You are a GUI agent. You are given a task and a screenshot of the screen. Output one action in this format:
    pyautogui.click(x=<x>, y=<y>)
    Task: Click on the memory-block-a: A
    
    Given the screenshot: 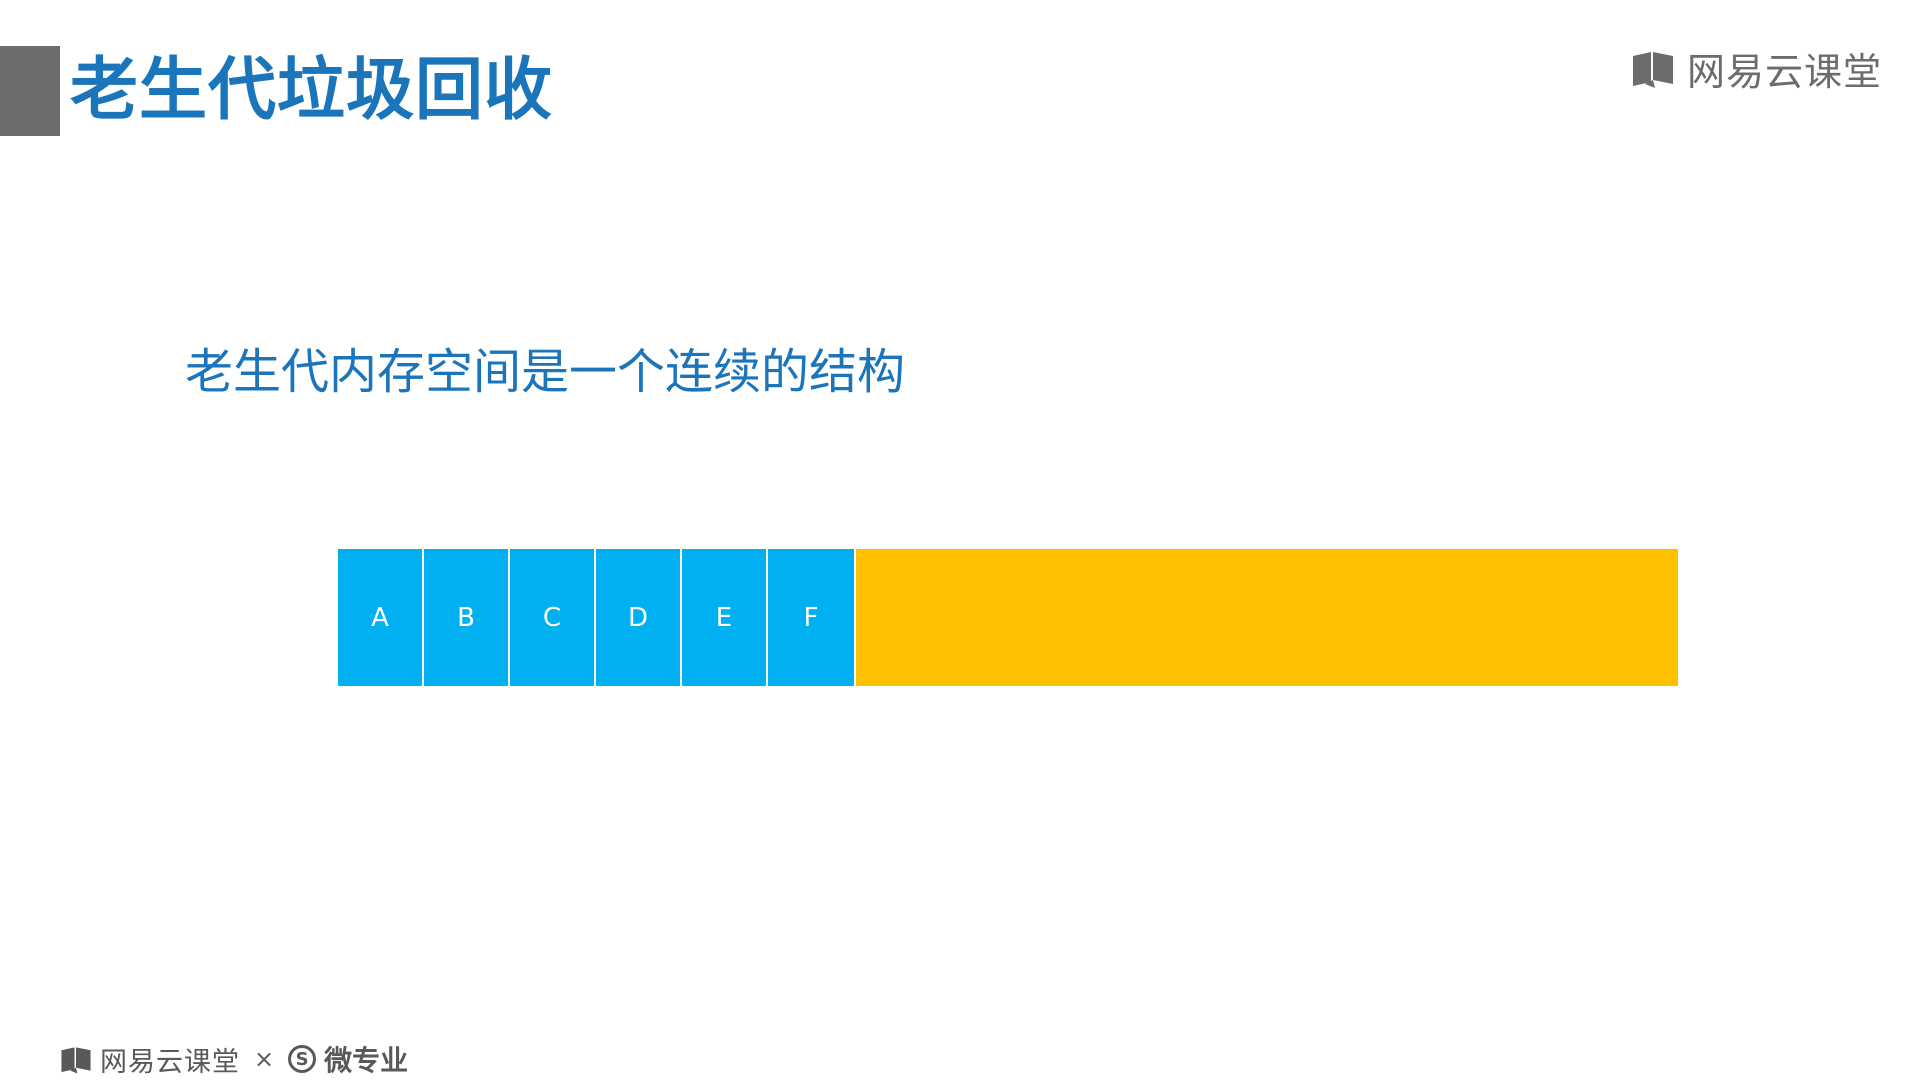 What is the action you would take?
    pyautogui.click(x=381, y=617)
    